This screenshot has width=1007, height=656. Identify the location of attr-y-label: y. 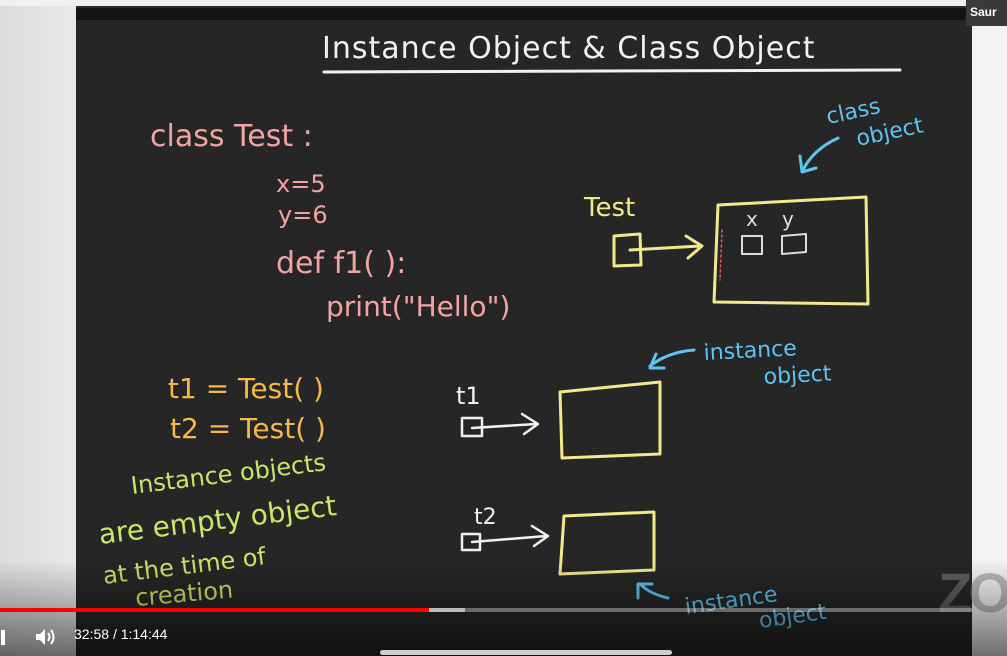
(788, 219).